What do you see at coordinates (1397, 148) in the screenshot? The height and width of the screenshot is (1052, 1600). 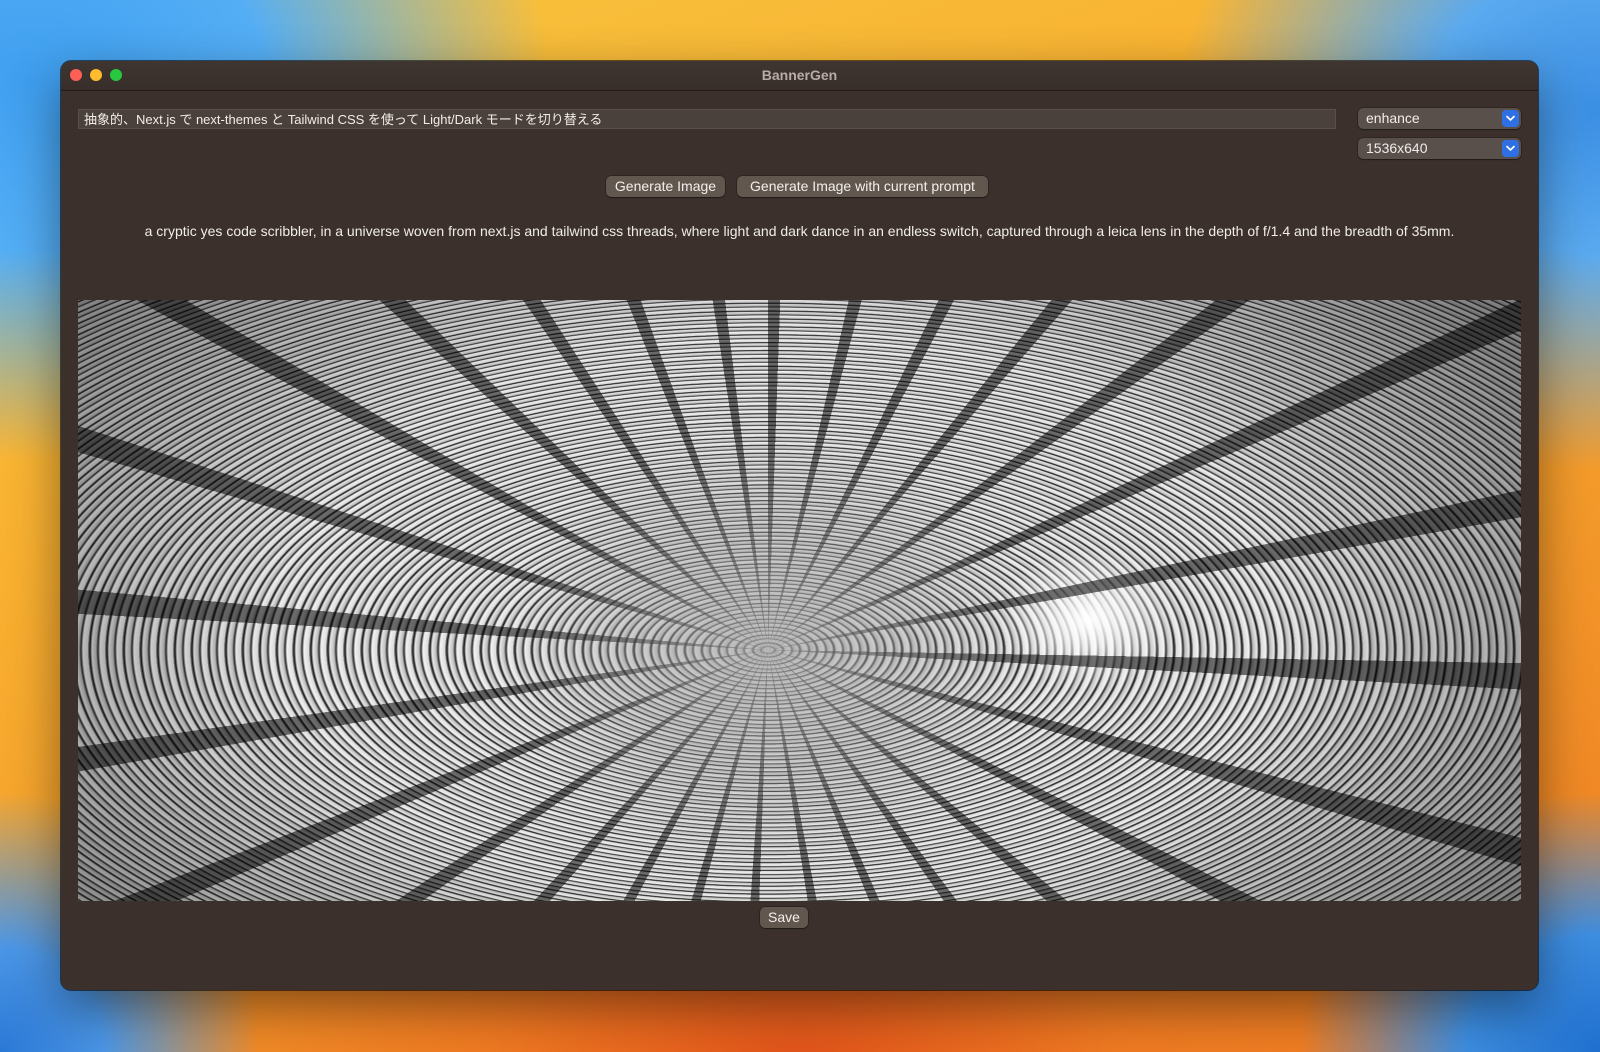 I see `size-select-value: 1536x640` at bounding box center [1397, 148].